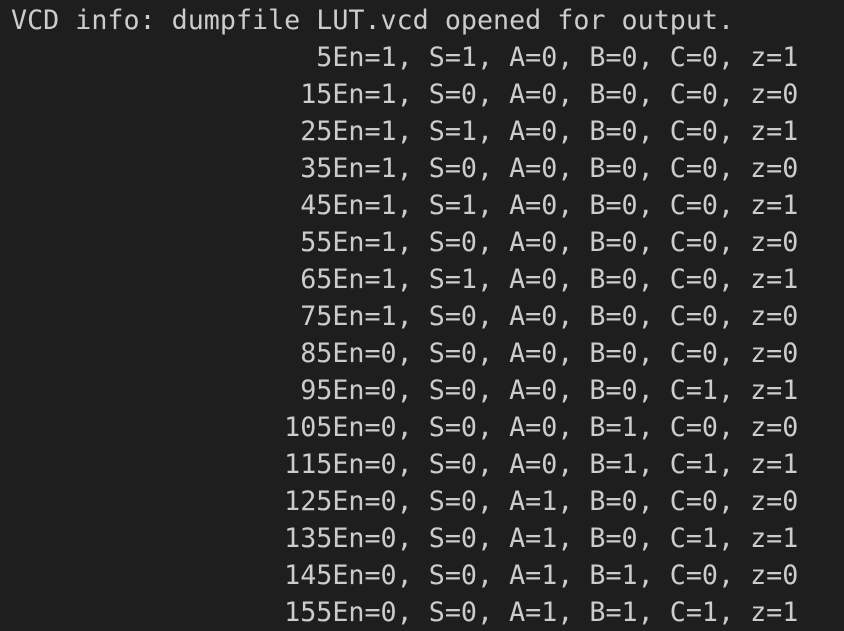 The image size is (844, 631). I want to click on output-line: 65En=1, S=1, A=0, B=0, C=0, z=1, so click(405, 279).